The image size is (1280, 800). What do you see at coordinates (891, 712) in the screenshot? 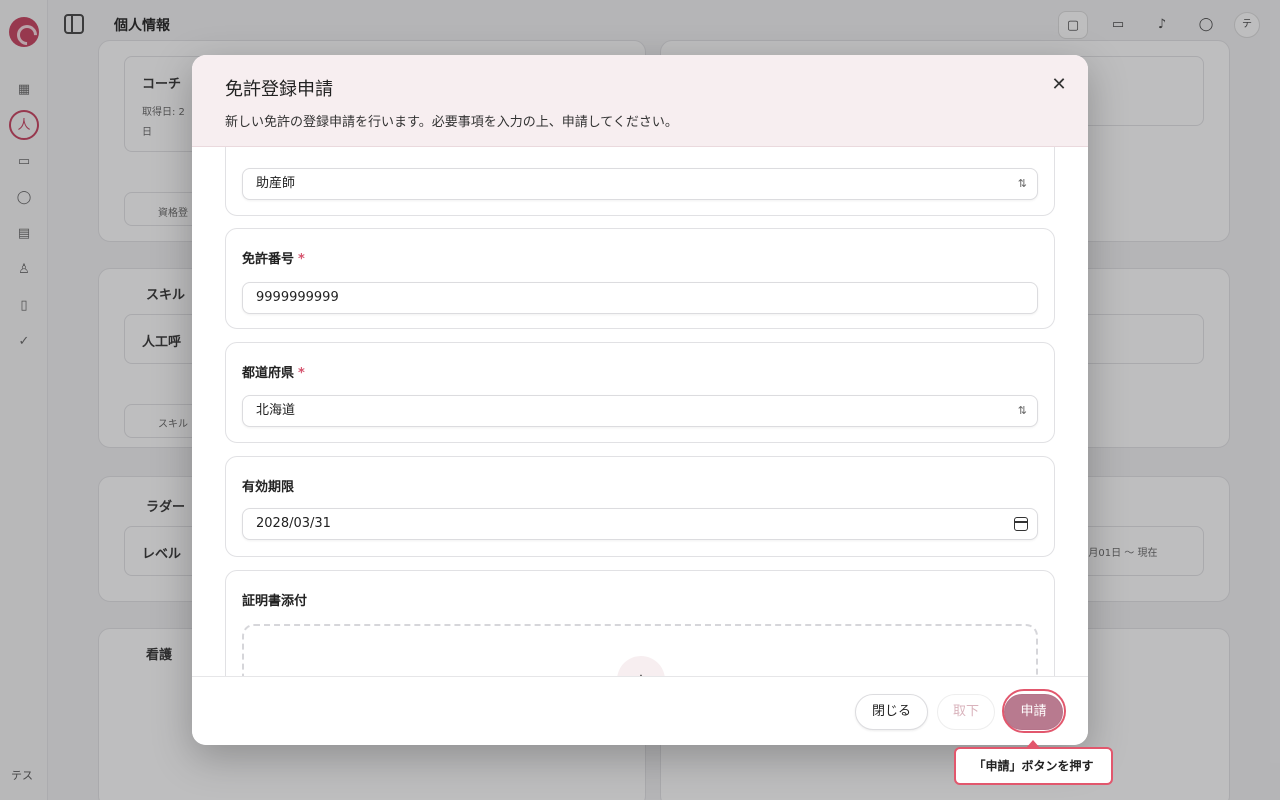
I see `close-button: 閉じる` at bounding box center [891, 712].